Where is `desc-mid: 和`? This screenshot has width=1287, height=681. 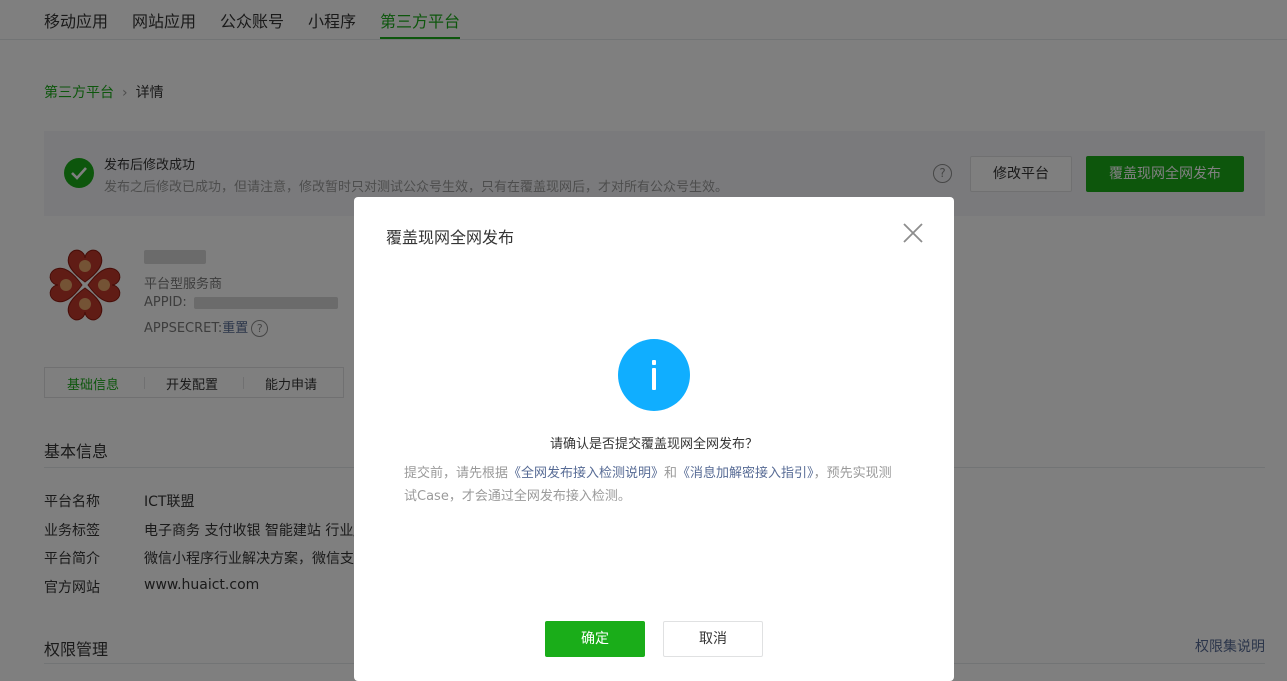
desc-mid: 和 is located at coordinates (671, 473).